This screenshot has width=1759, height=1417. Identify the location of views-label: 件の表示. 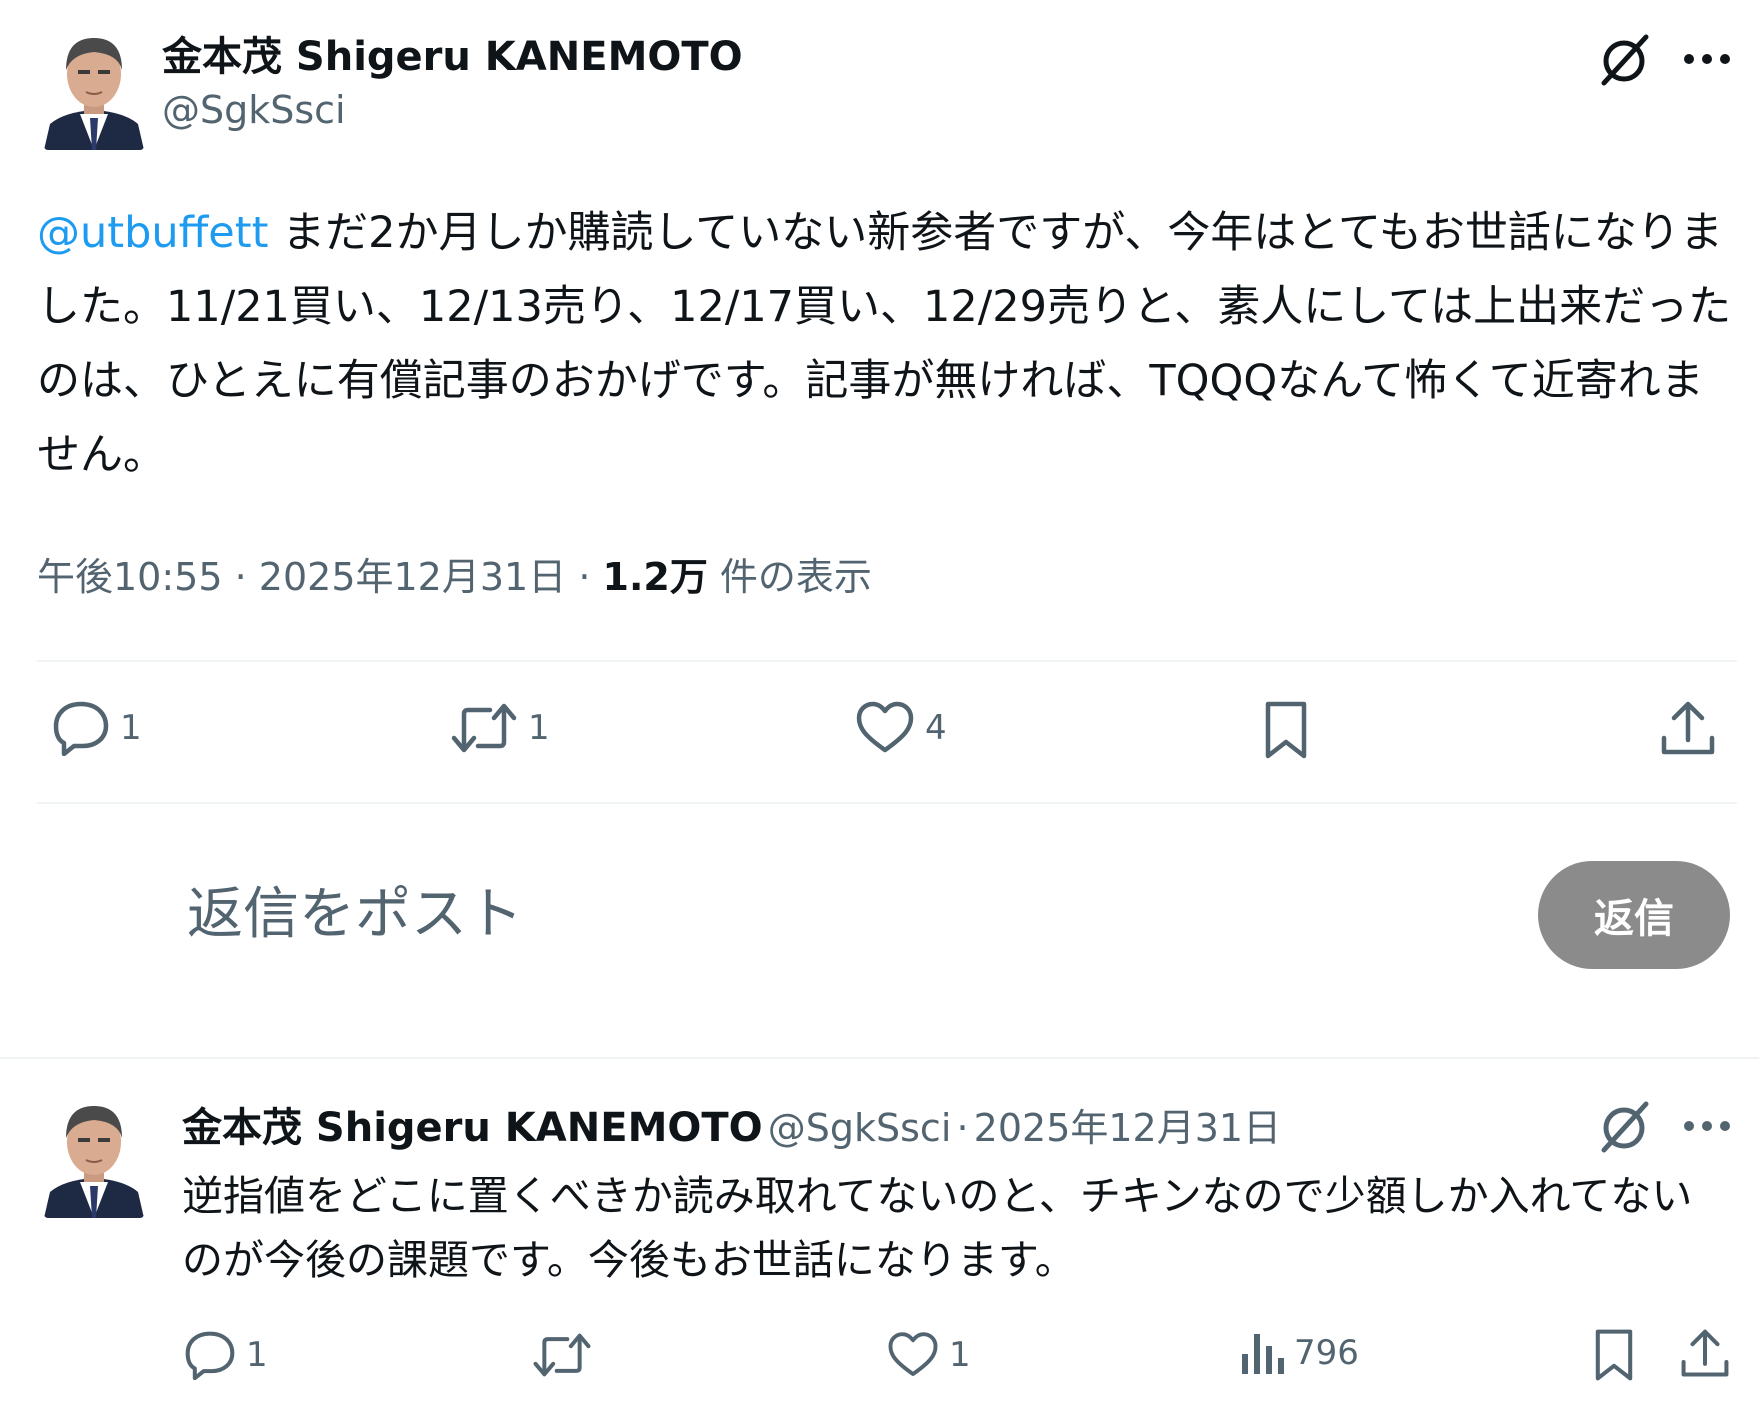
(795, 577).